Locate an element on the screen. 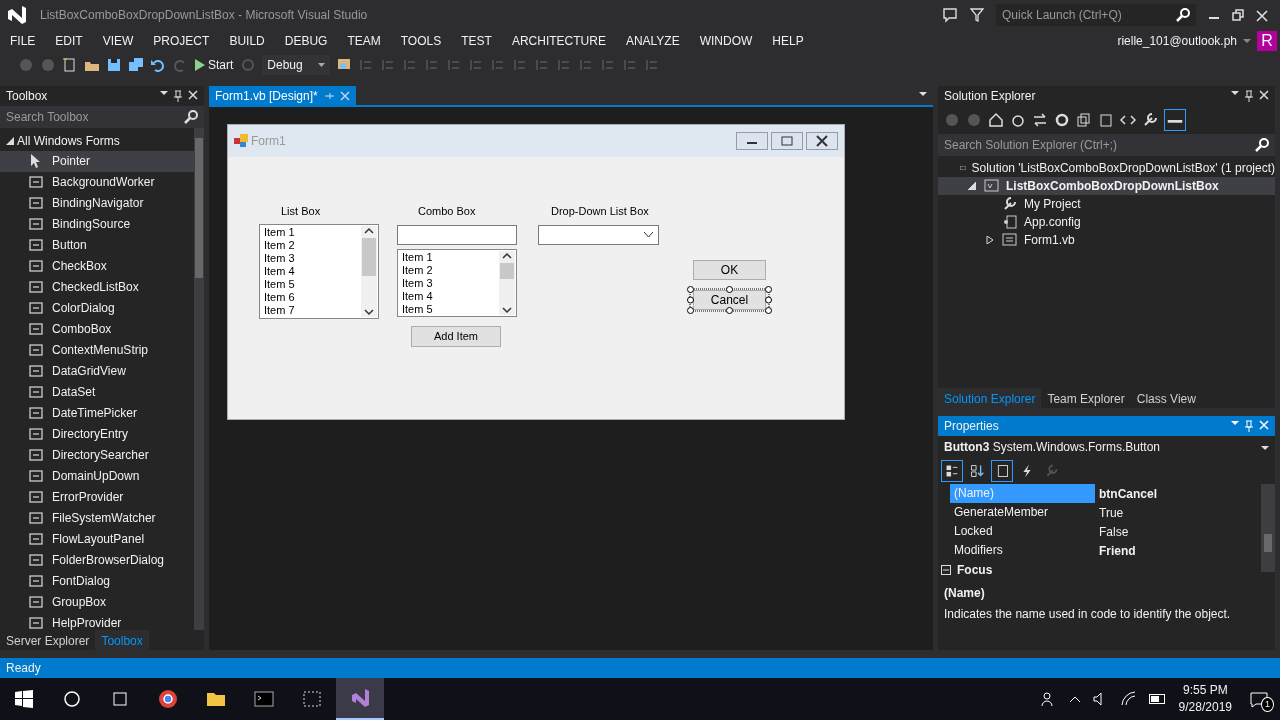  menu-item: DEBUG is located at coordinates (306, 41).